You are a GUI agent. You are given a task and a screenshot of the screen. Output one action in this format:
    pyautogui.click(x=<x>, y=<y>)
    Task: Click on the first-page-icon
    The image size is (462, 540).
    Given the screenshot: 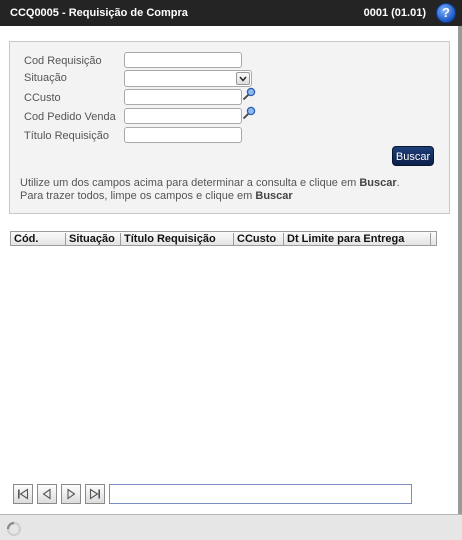 What is the action you would take?
    pyautogui.click(x=23, y=494)
    